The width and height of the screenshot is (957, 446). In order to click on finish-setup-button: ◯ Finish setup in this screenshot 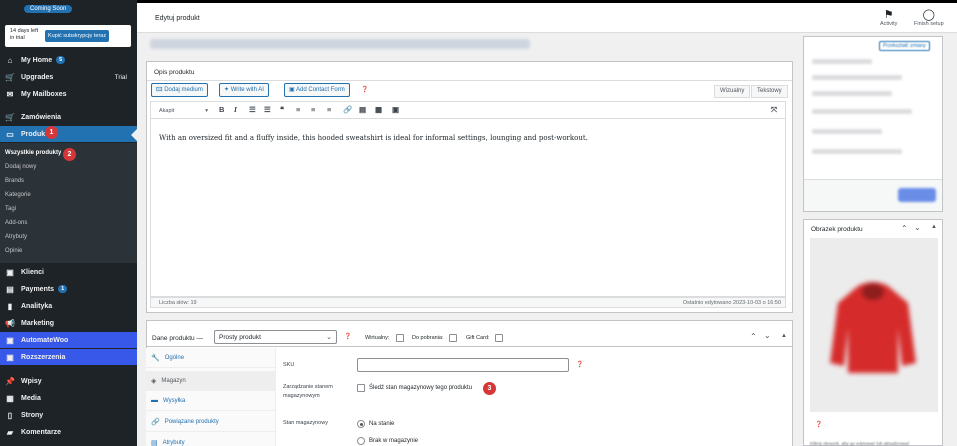, I will do `click(929, 18)`.